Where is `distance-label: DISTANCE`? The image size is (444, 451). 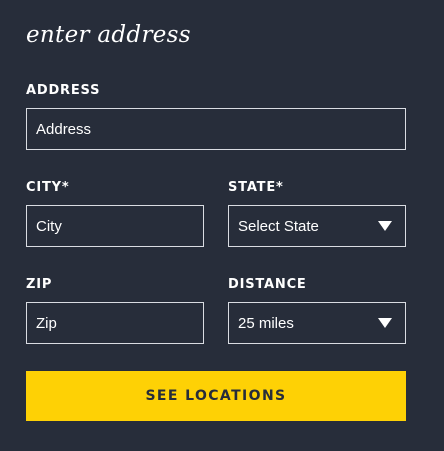
distance-label: DISTANCE is located at coordinates (267, 284).